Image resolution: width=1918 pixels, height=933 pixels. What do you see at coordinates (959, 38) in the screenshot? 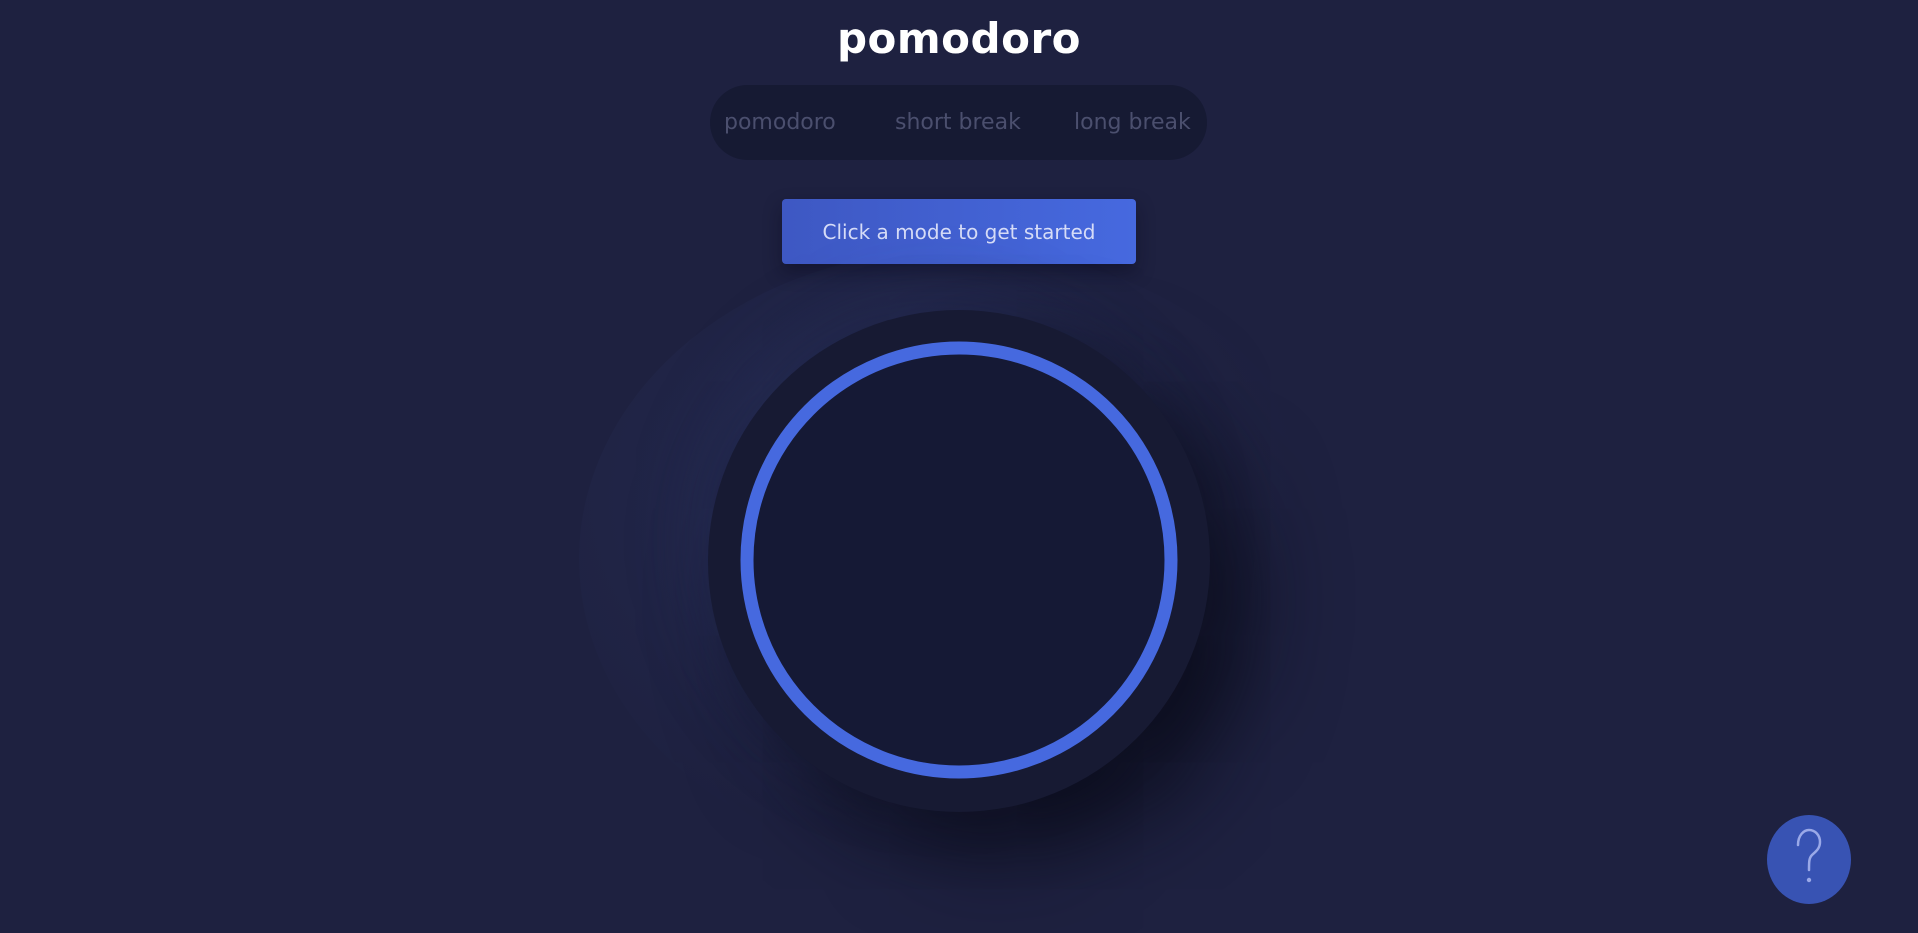
I see `page-title: pomodoro` at bounding box center [959, 38].